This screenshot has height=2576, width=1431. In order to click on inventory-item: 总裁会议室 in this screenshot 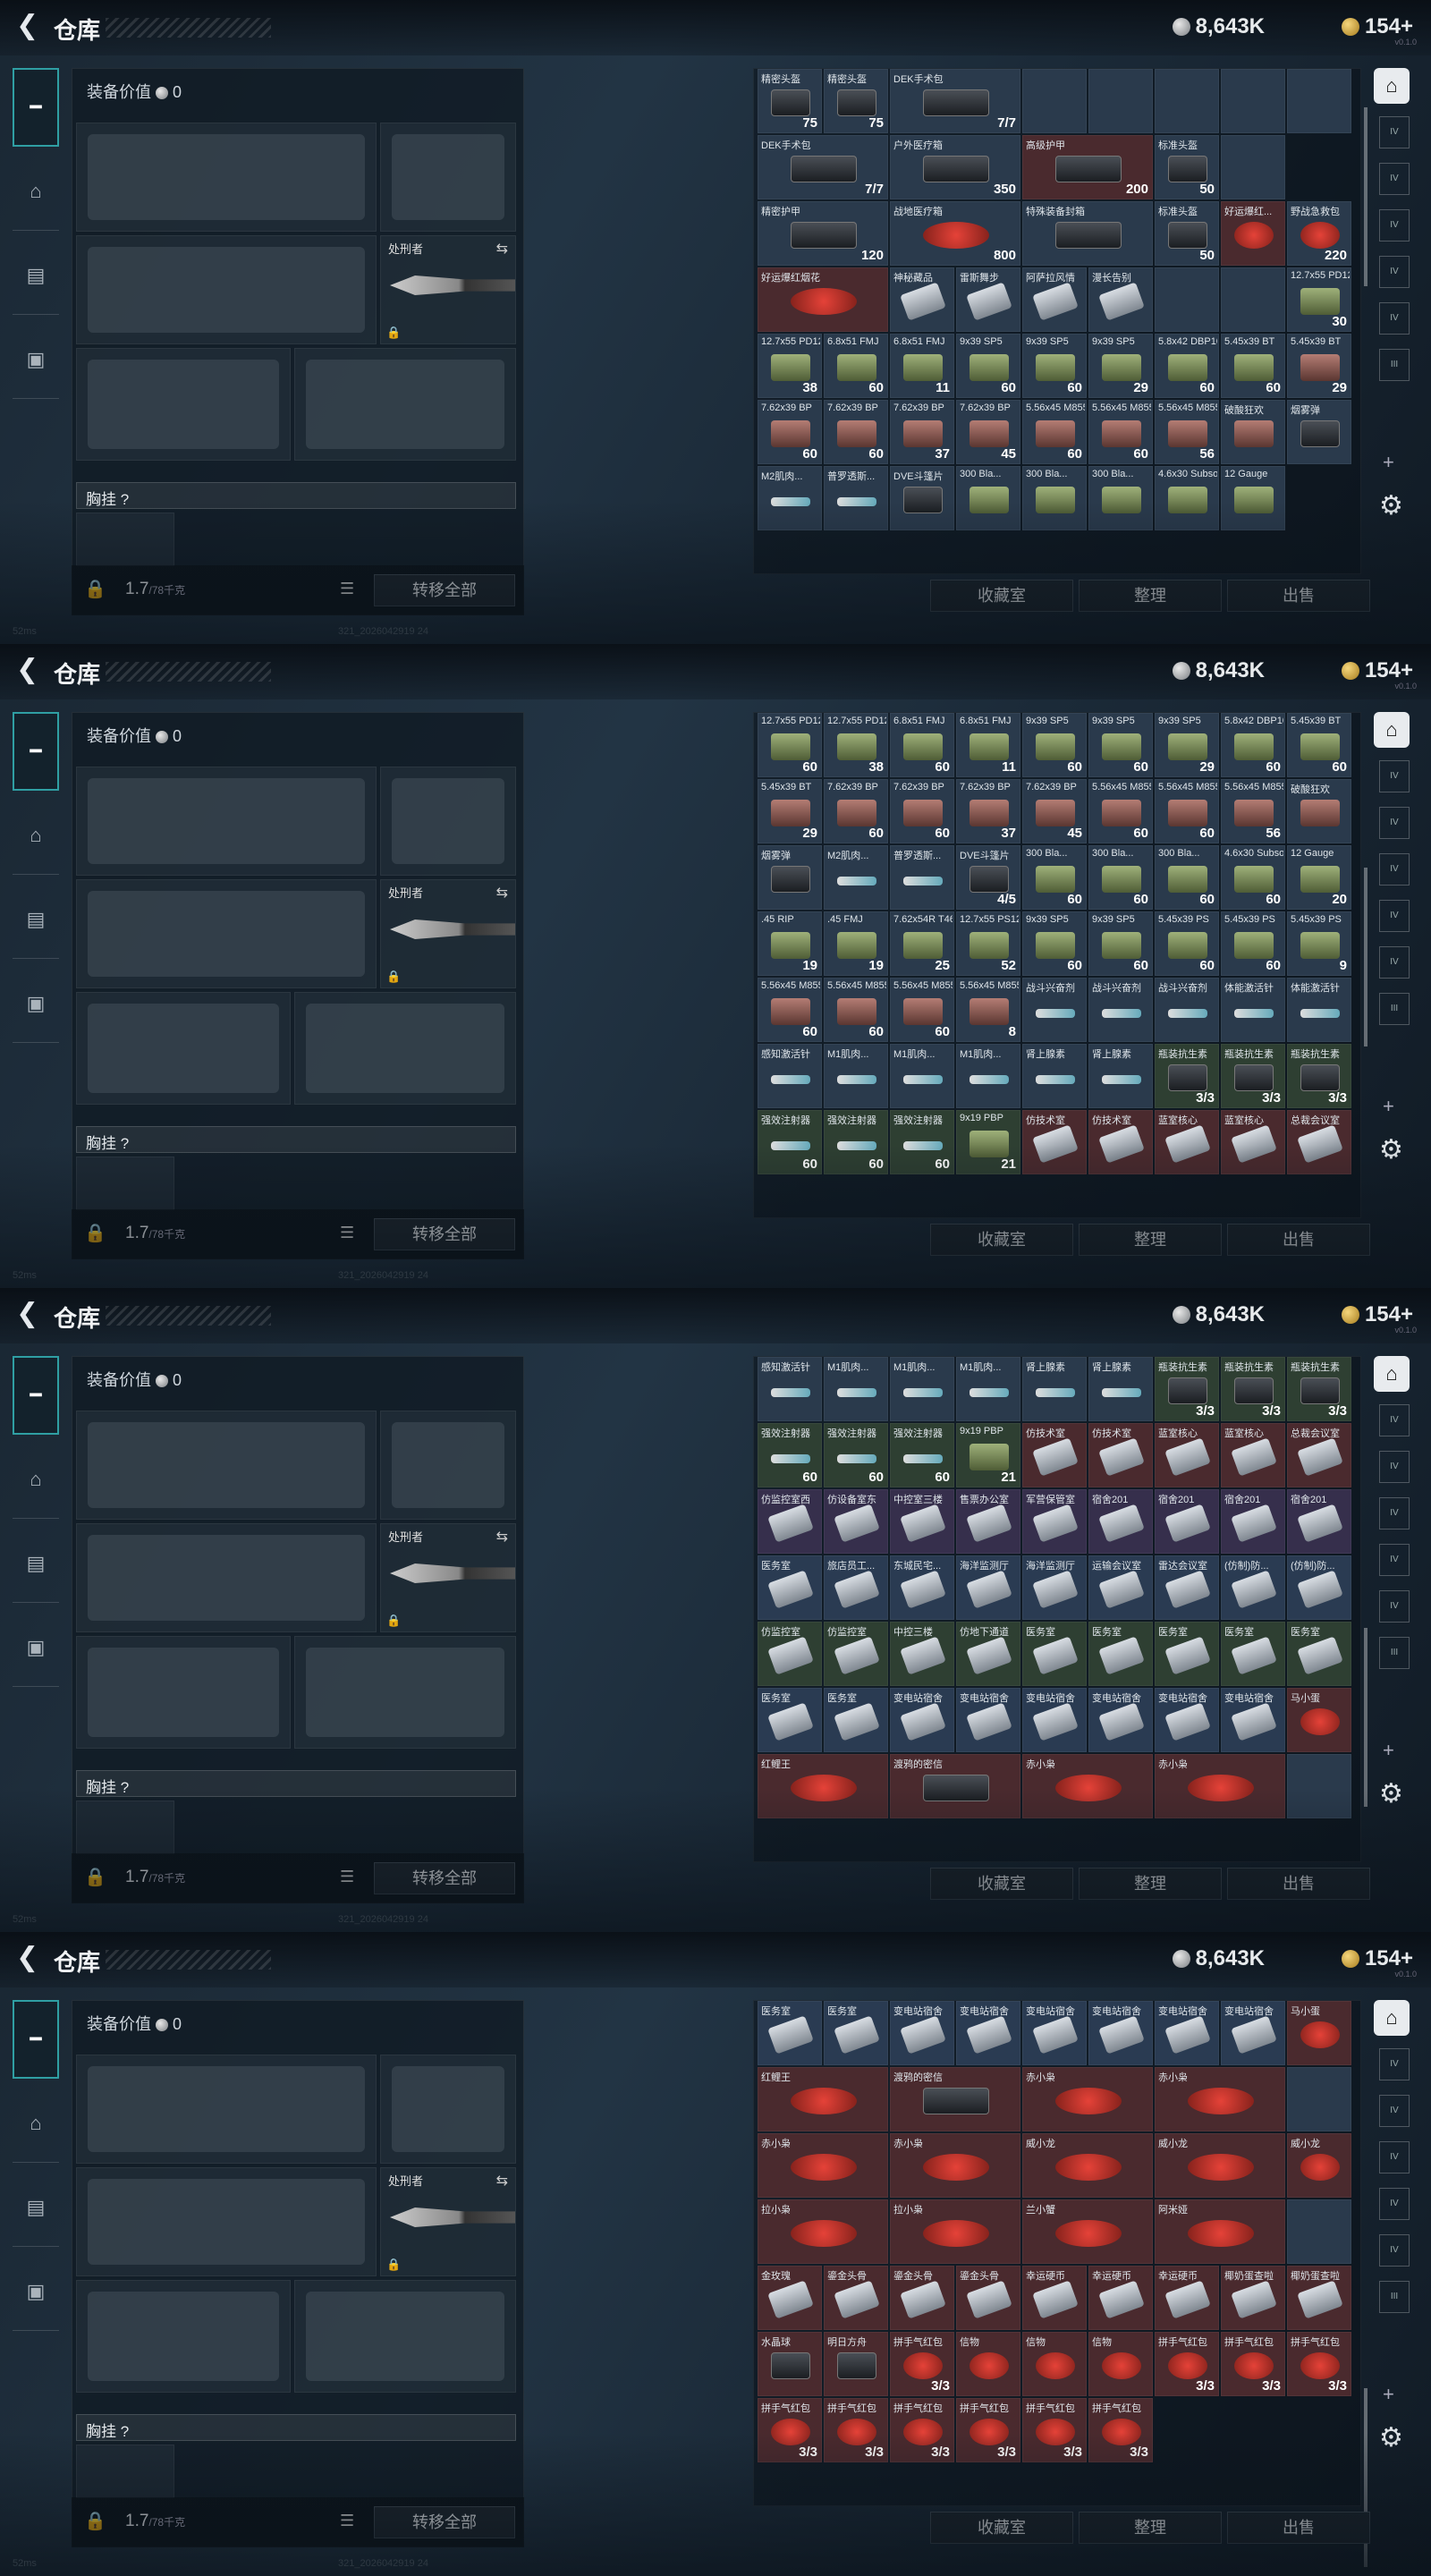, I will do `click(1319, 1455)`.